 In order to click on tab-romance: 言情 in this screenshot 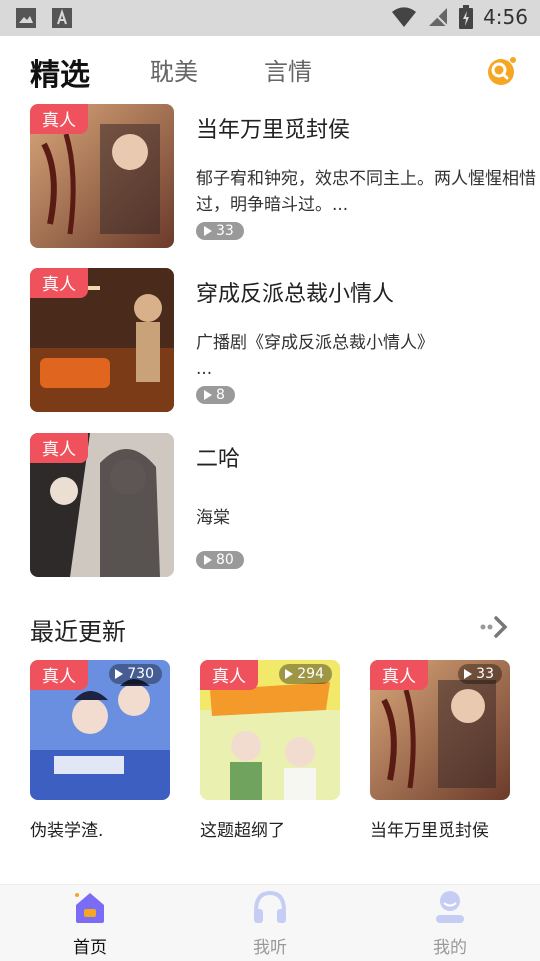, I will do `click(288, 69)`.